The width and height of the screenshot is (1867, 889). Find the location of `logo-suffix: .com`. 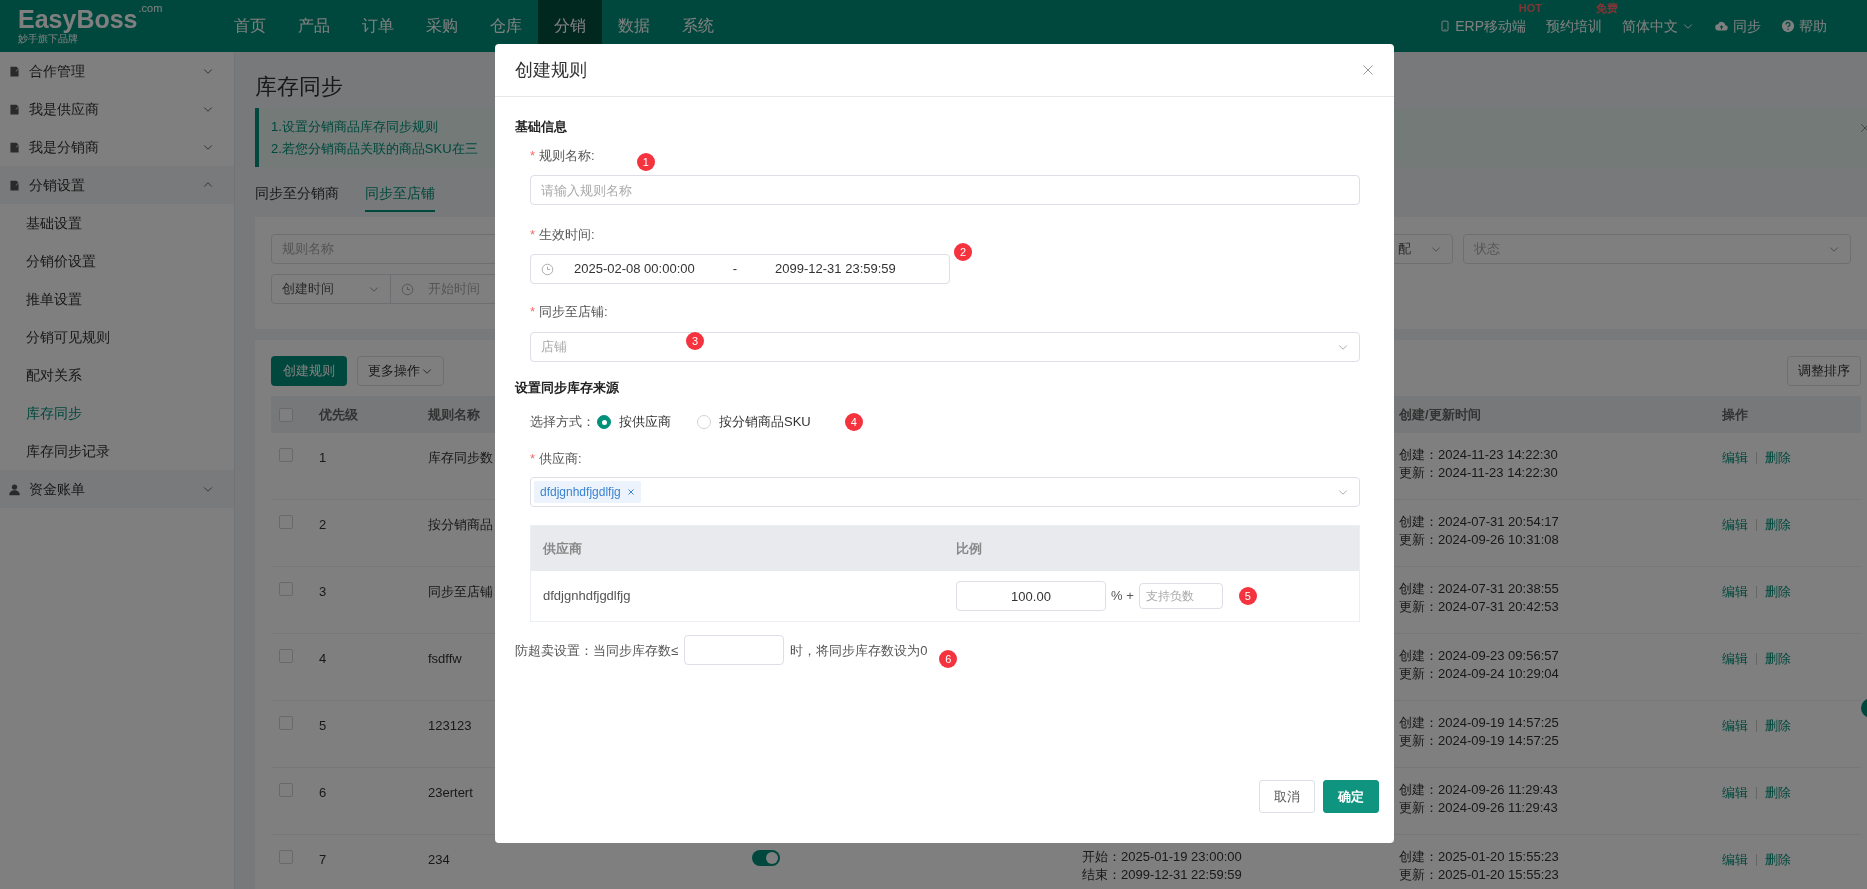

logo-suffix: .com is located at coordinates (150, 7).